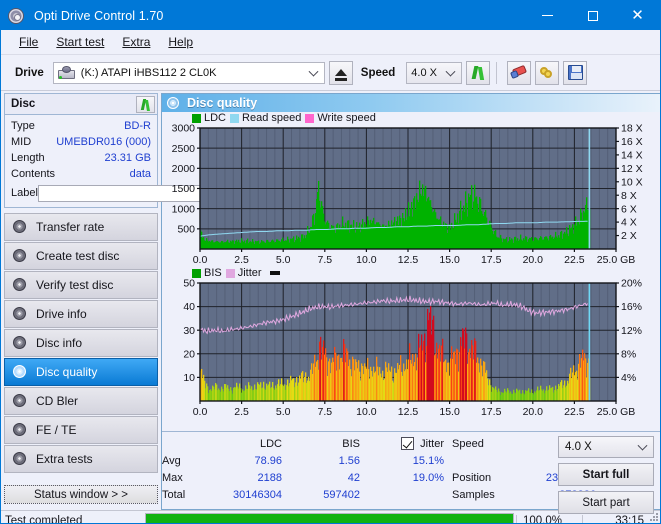  Describe the element at coordinates (428, 460) in the screenshot. I see `stats-avg-jitter: 15.1%` at that location.